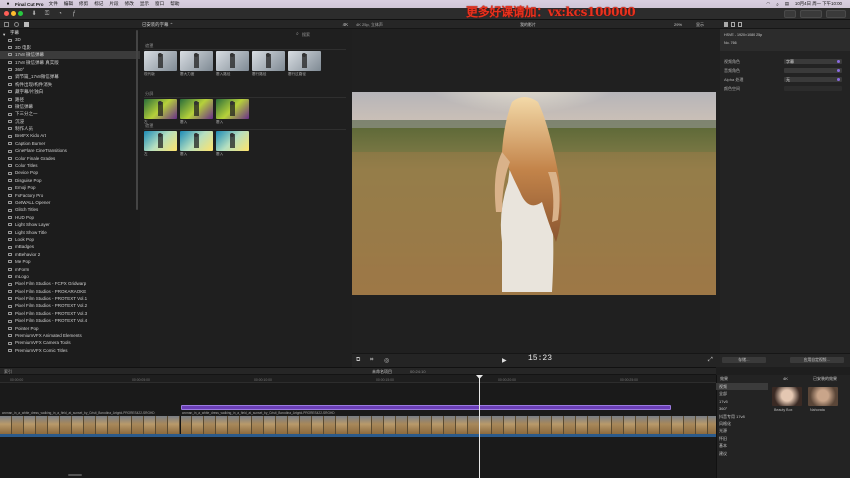  I want to click on sidebar-item: 17v8 微信弹幕, so click(70, 55).